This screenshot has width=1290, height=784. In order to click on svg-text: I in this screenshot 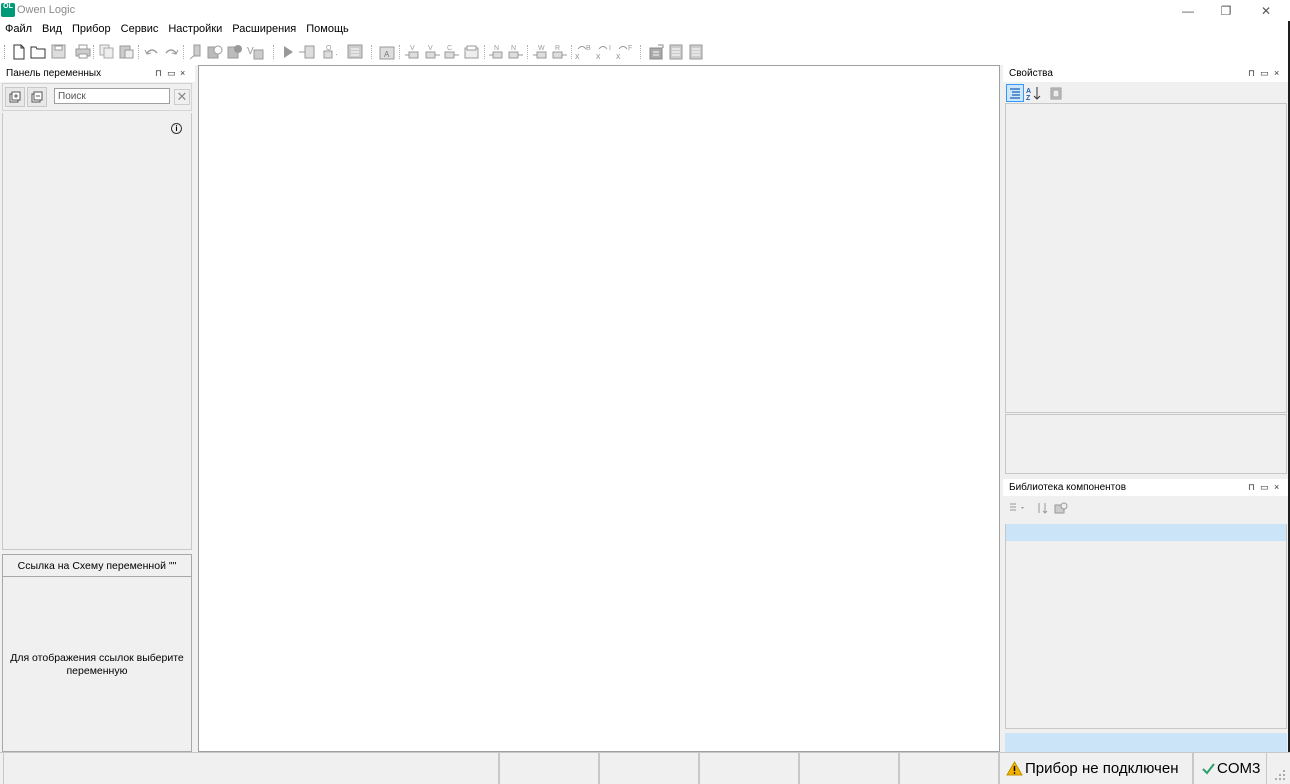, I will do `click(610, 48)`.